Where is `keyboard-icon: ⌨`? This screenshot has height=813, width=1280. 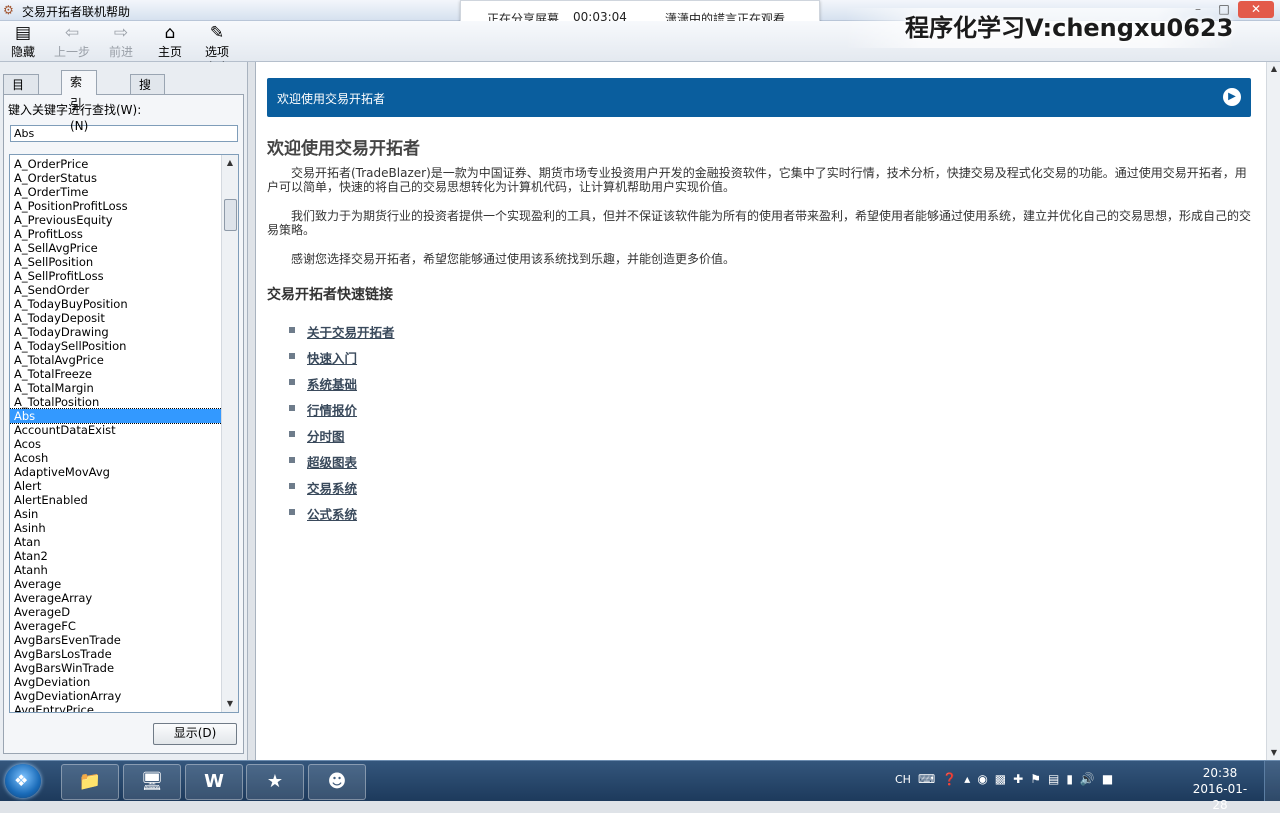 keyboard-icon: ⌨ is located at coordinates (926, 779).